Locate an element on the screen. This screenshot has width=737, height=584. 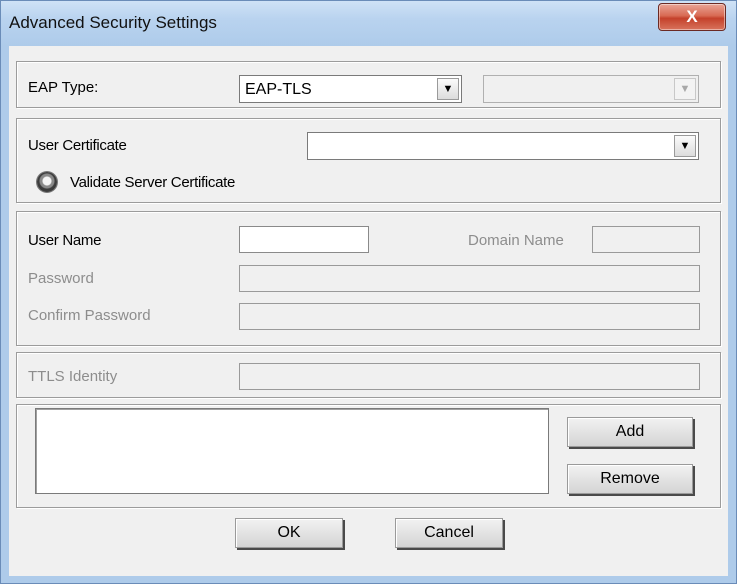
cancel-button: Cancel is located at coordinates (449, 533).